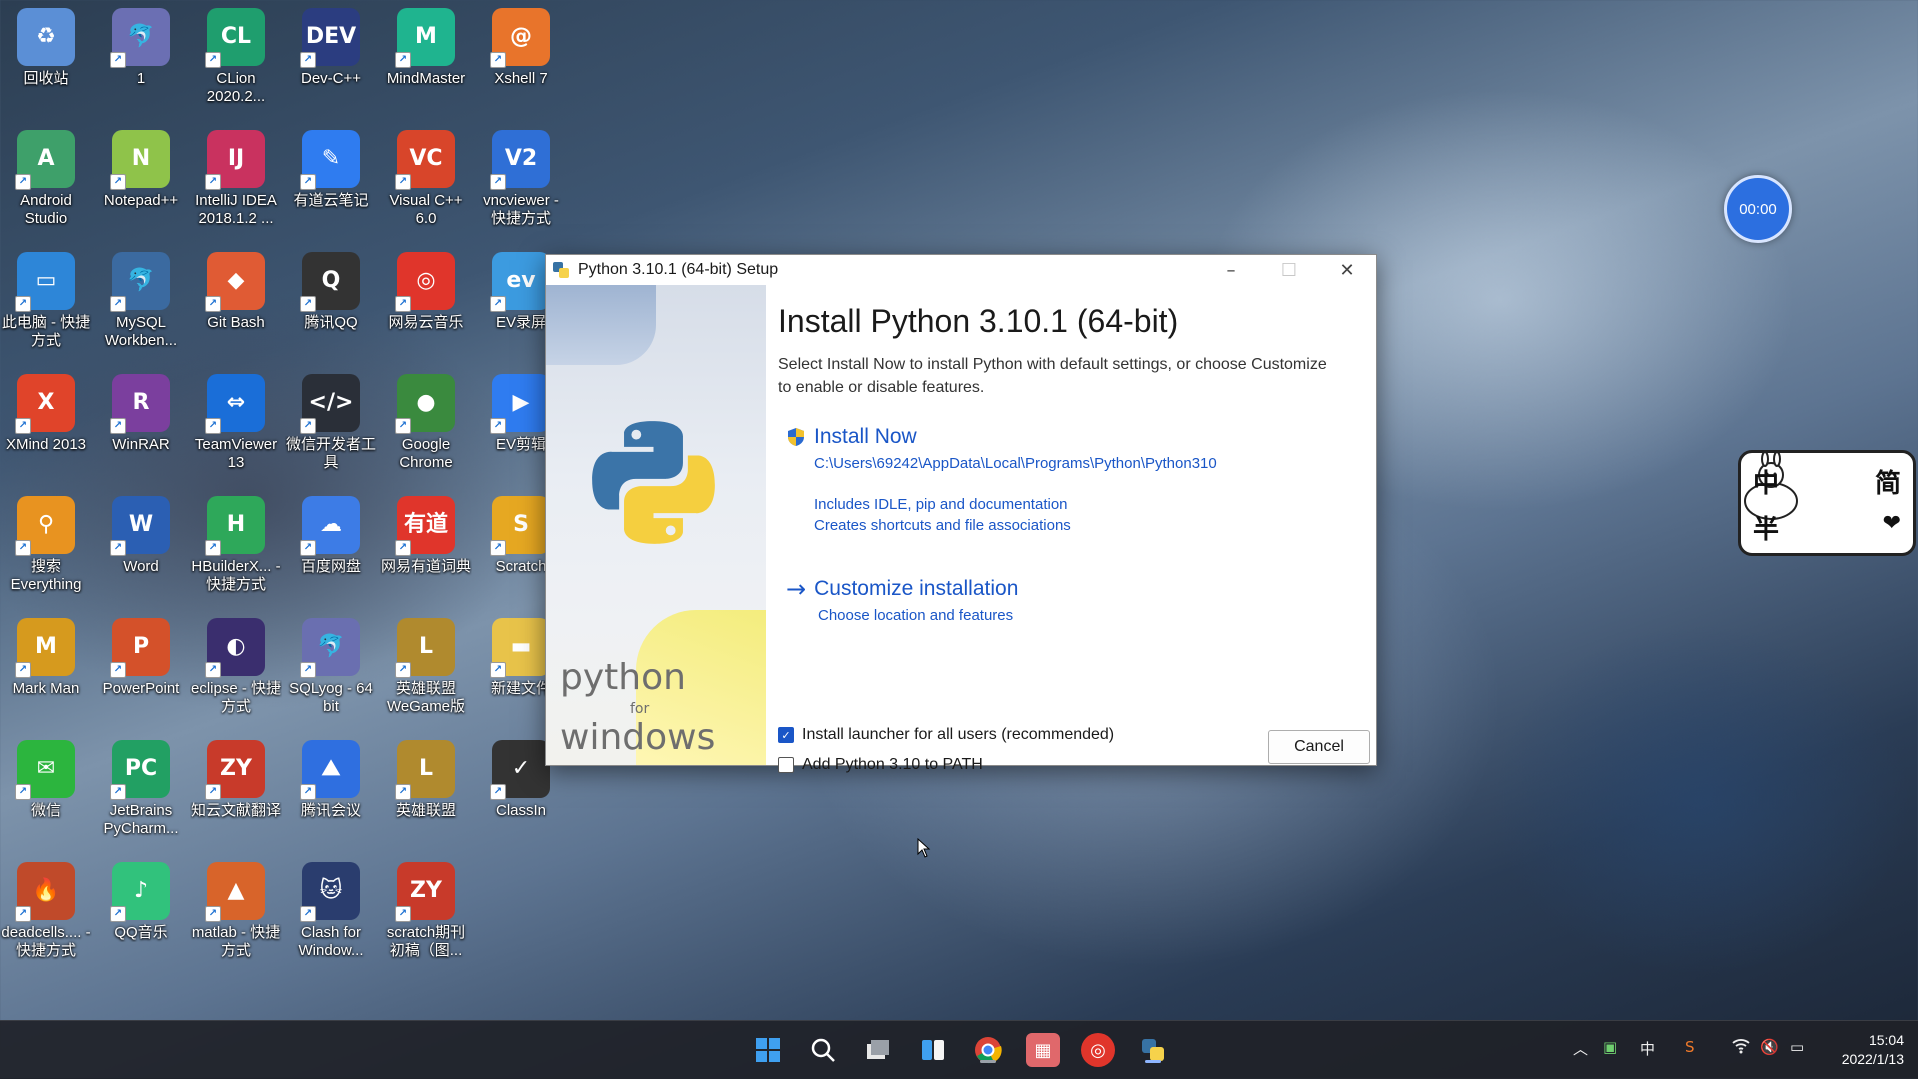 The image size is (1918, 1079). Describe the element at coordinates (796, 437) in the screenshot. I see `uac-shield-icon` at that location.